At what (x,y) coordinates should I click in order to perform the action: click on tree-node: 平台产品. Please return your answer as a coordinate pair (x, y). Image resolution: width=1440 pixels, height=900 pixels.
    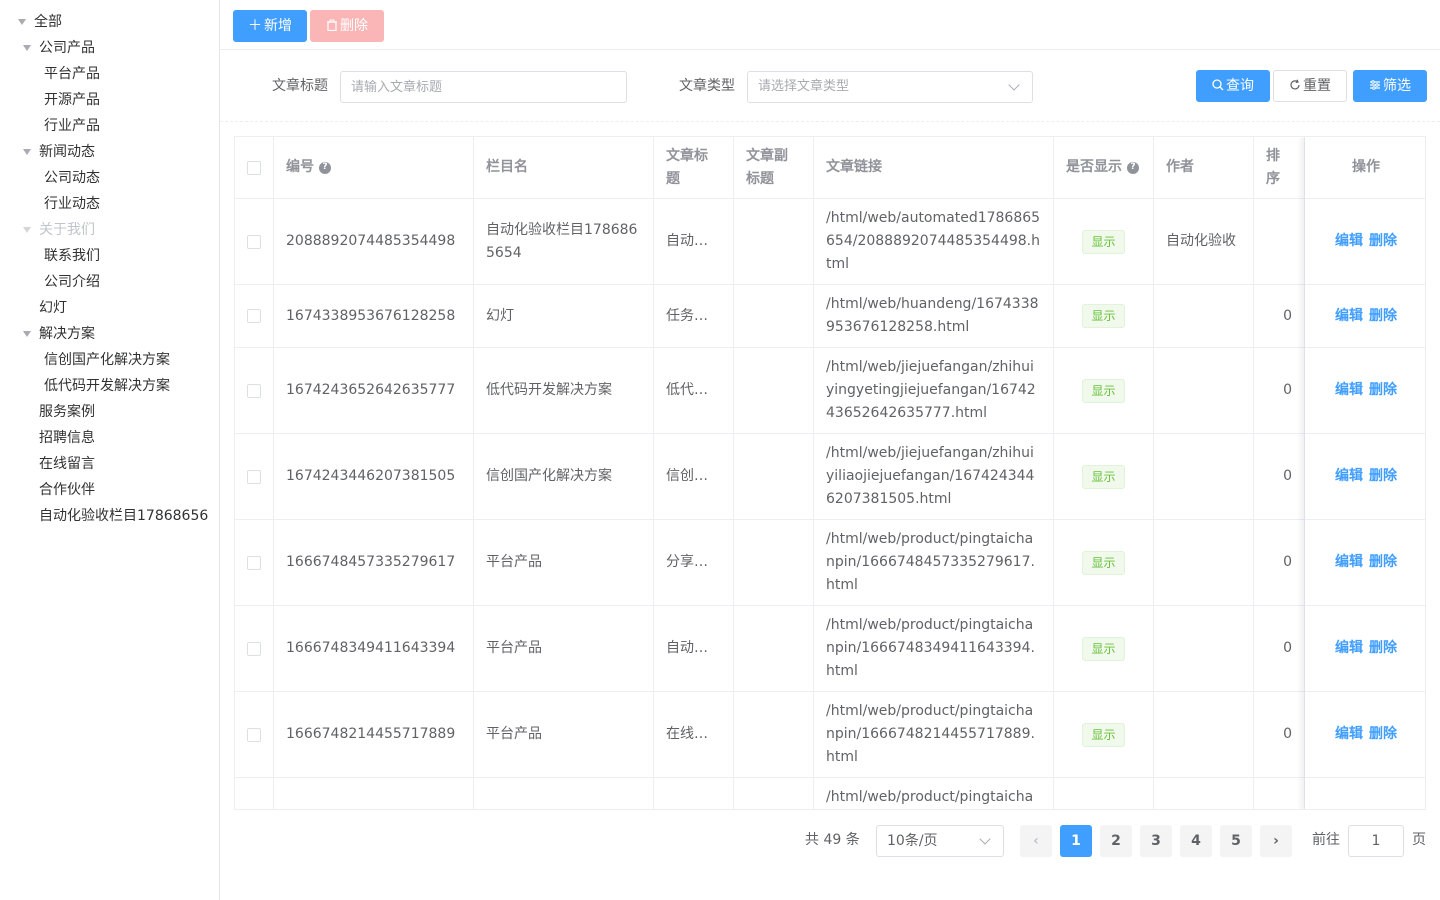
    Looking at the image, I should click on (109, 74).